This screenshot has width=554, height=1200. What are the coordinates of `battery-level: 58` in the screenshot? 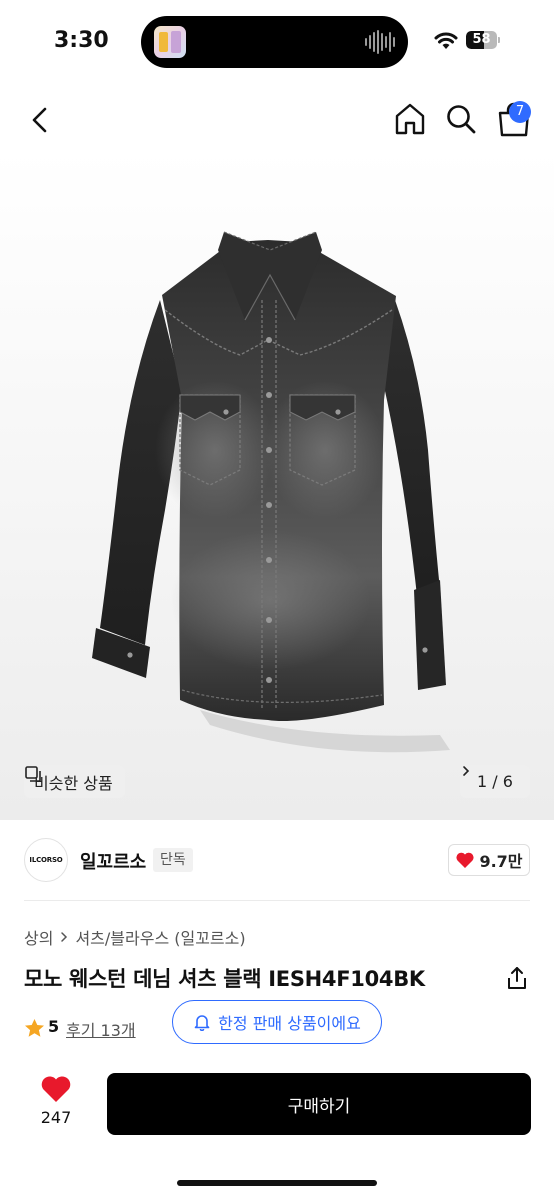 It's located at (481, 39).